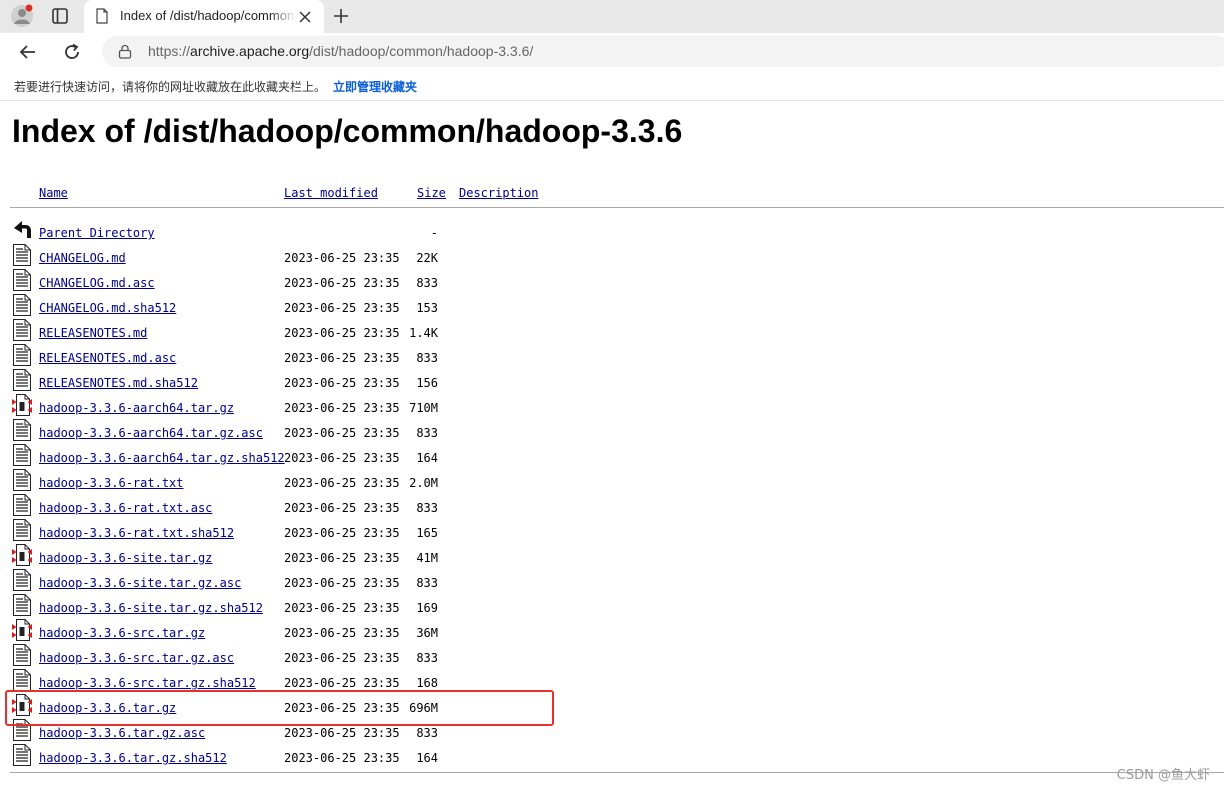 The image size is (1224, 788). What do you see at coordinates (612, 85) in the screenshot?
I see `favorites-bar: 若要进行快速访问，请将你的网址收藏放在此收藏夹栏上。 立即管理收藏夹` at bounding box center [612, 85].